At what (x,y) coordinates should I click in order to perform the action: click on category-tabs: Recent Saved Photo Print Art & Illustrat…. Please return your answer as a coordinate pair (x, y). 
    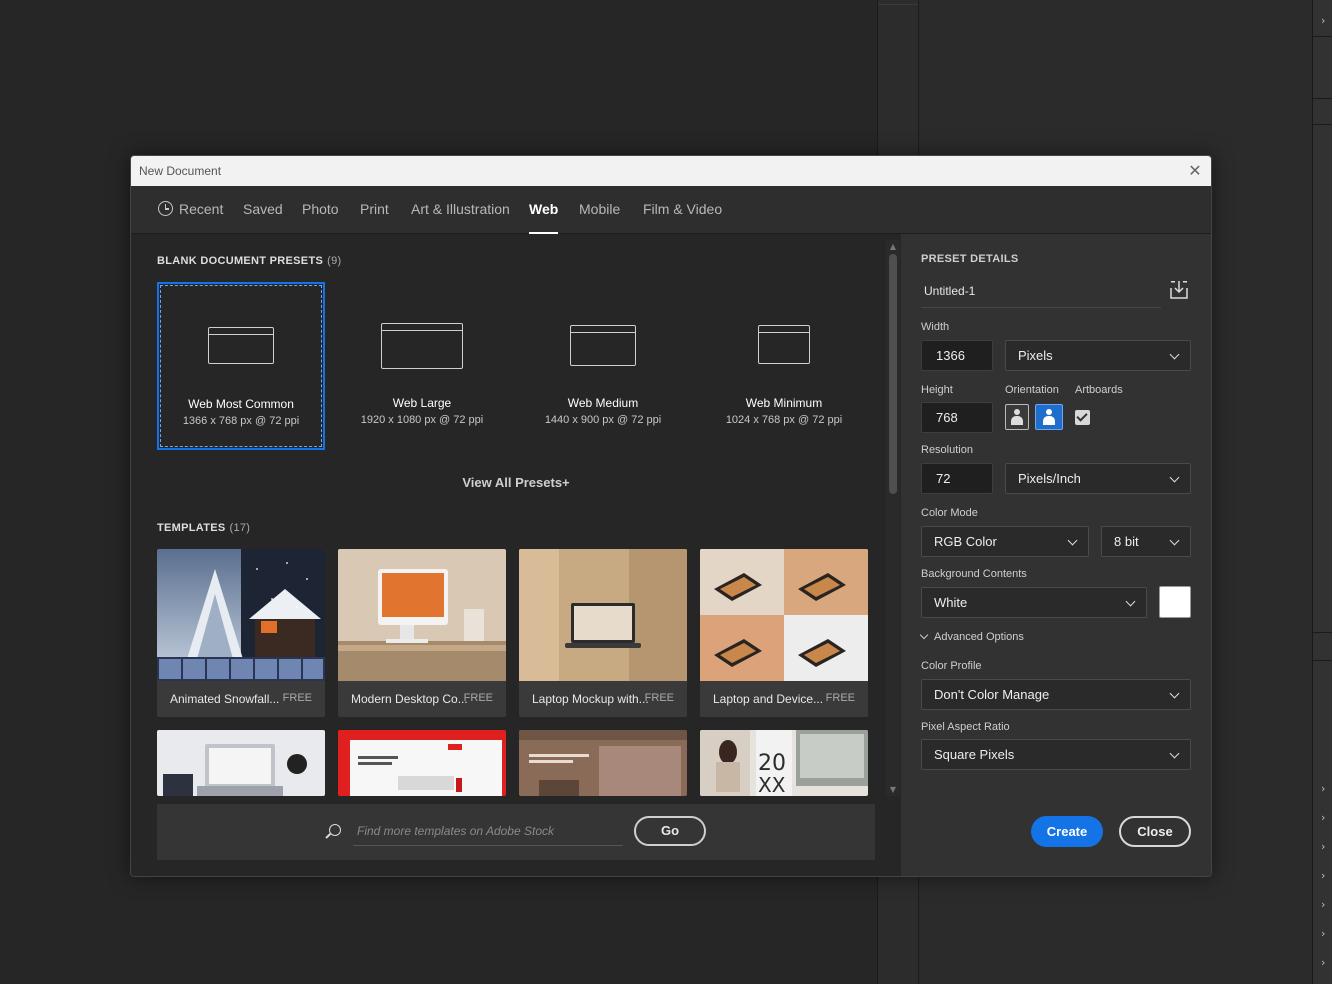
    Looking at the image, I should click on (671, 210).